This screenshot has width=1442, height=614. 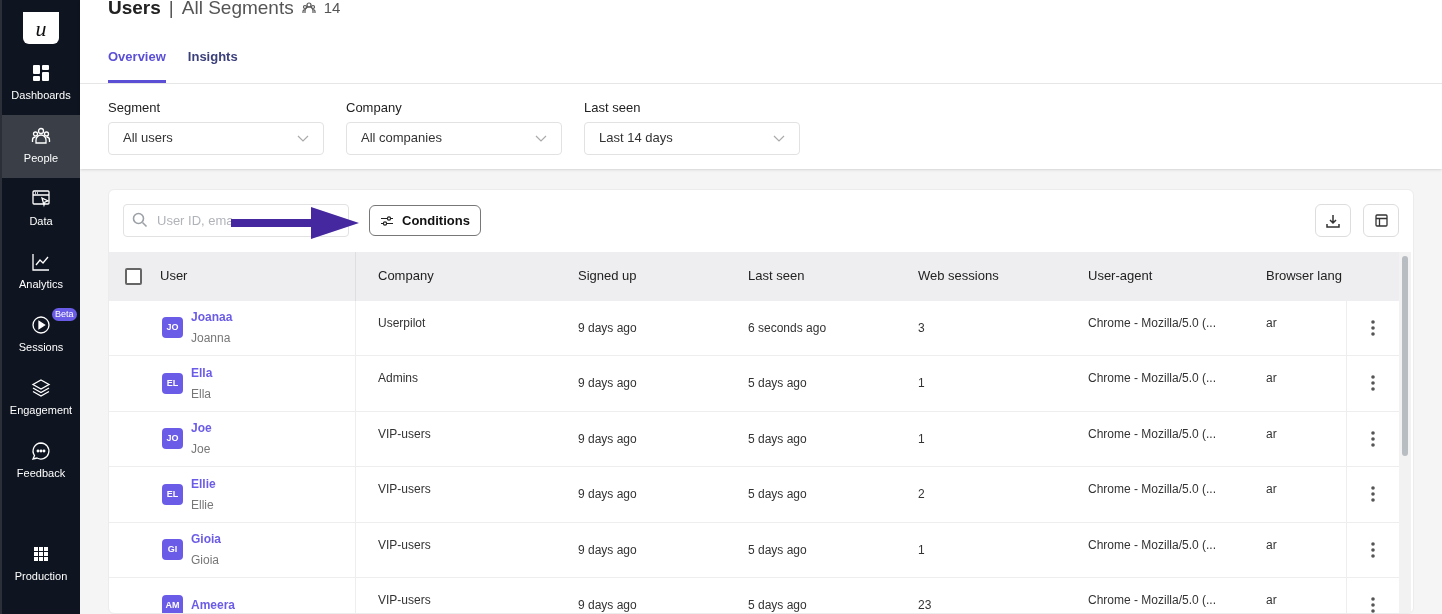 I want to click on column-header: Browser lang, so click(x=1304, y=276).